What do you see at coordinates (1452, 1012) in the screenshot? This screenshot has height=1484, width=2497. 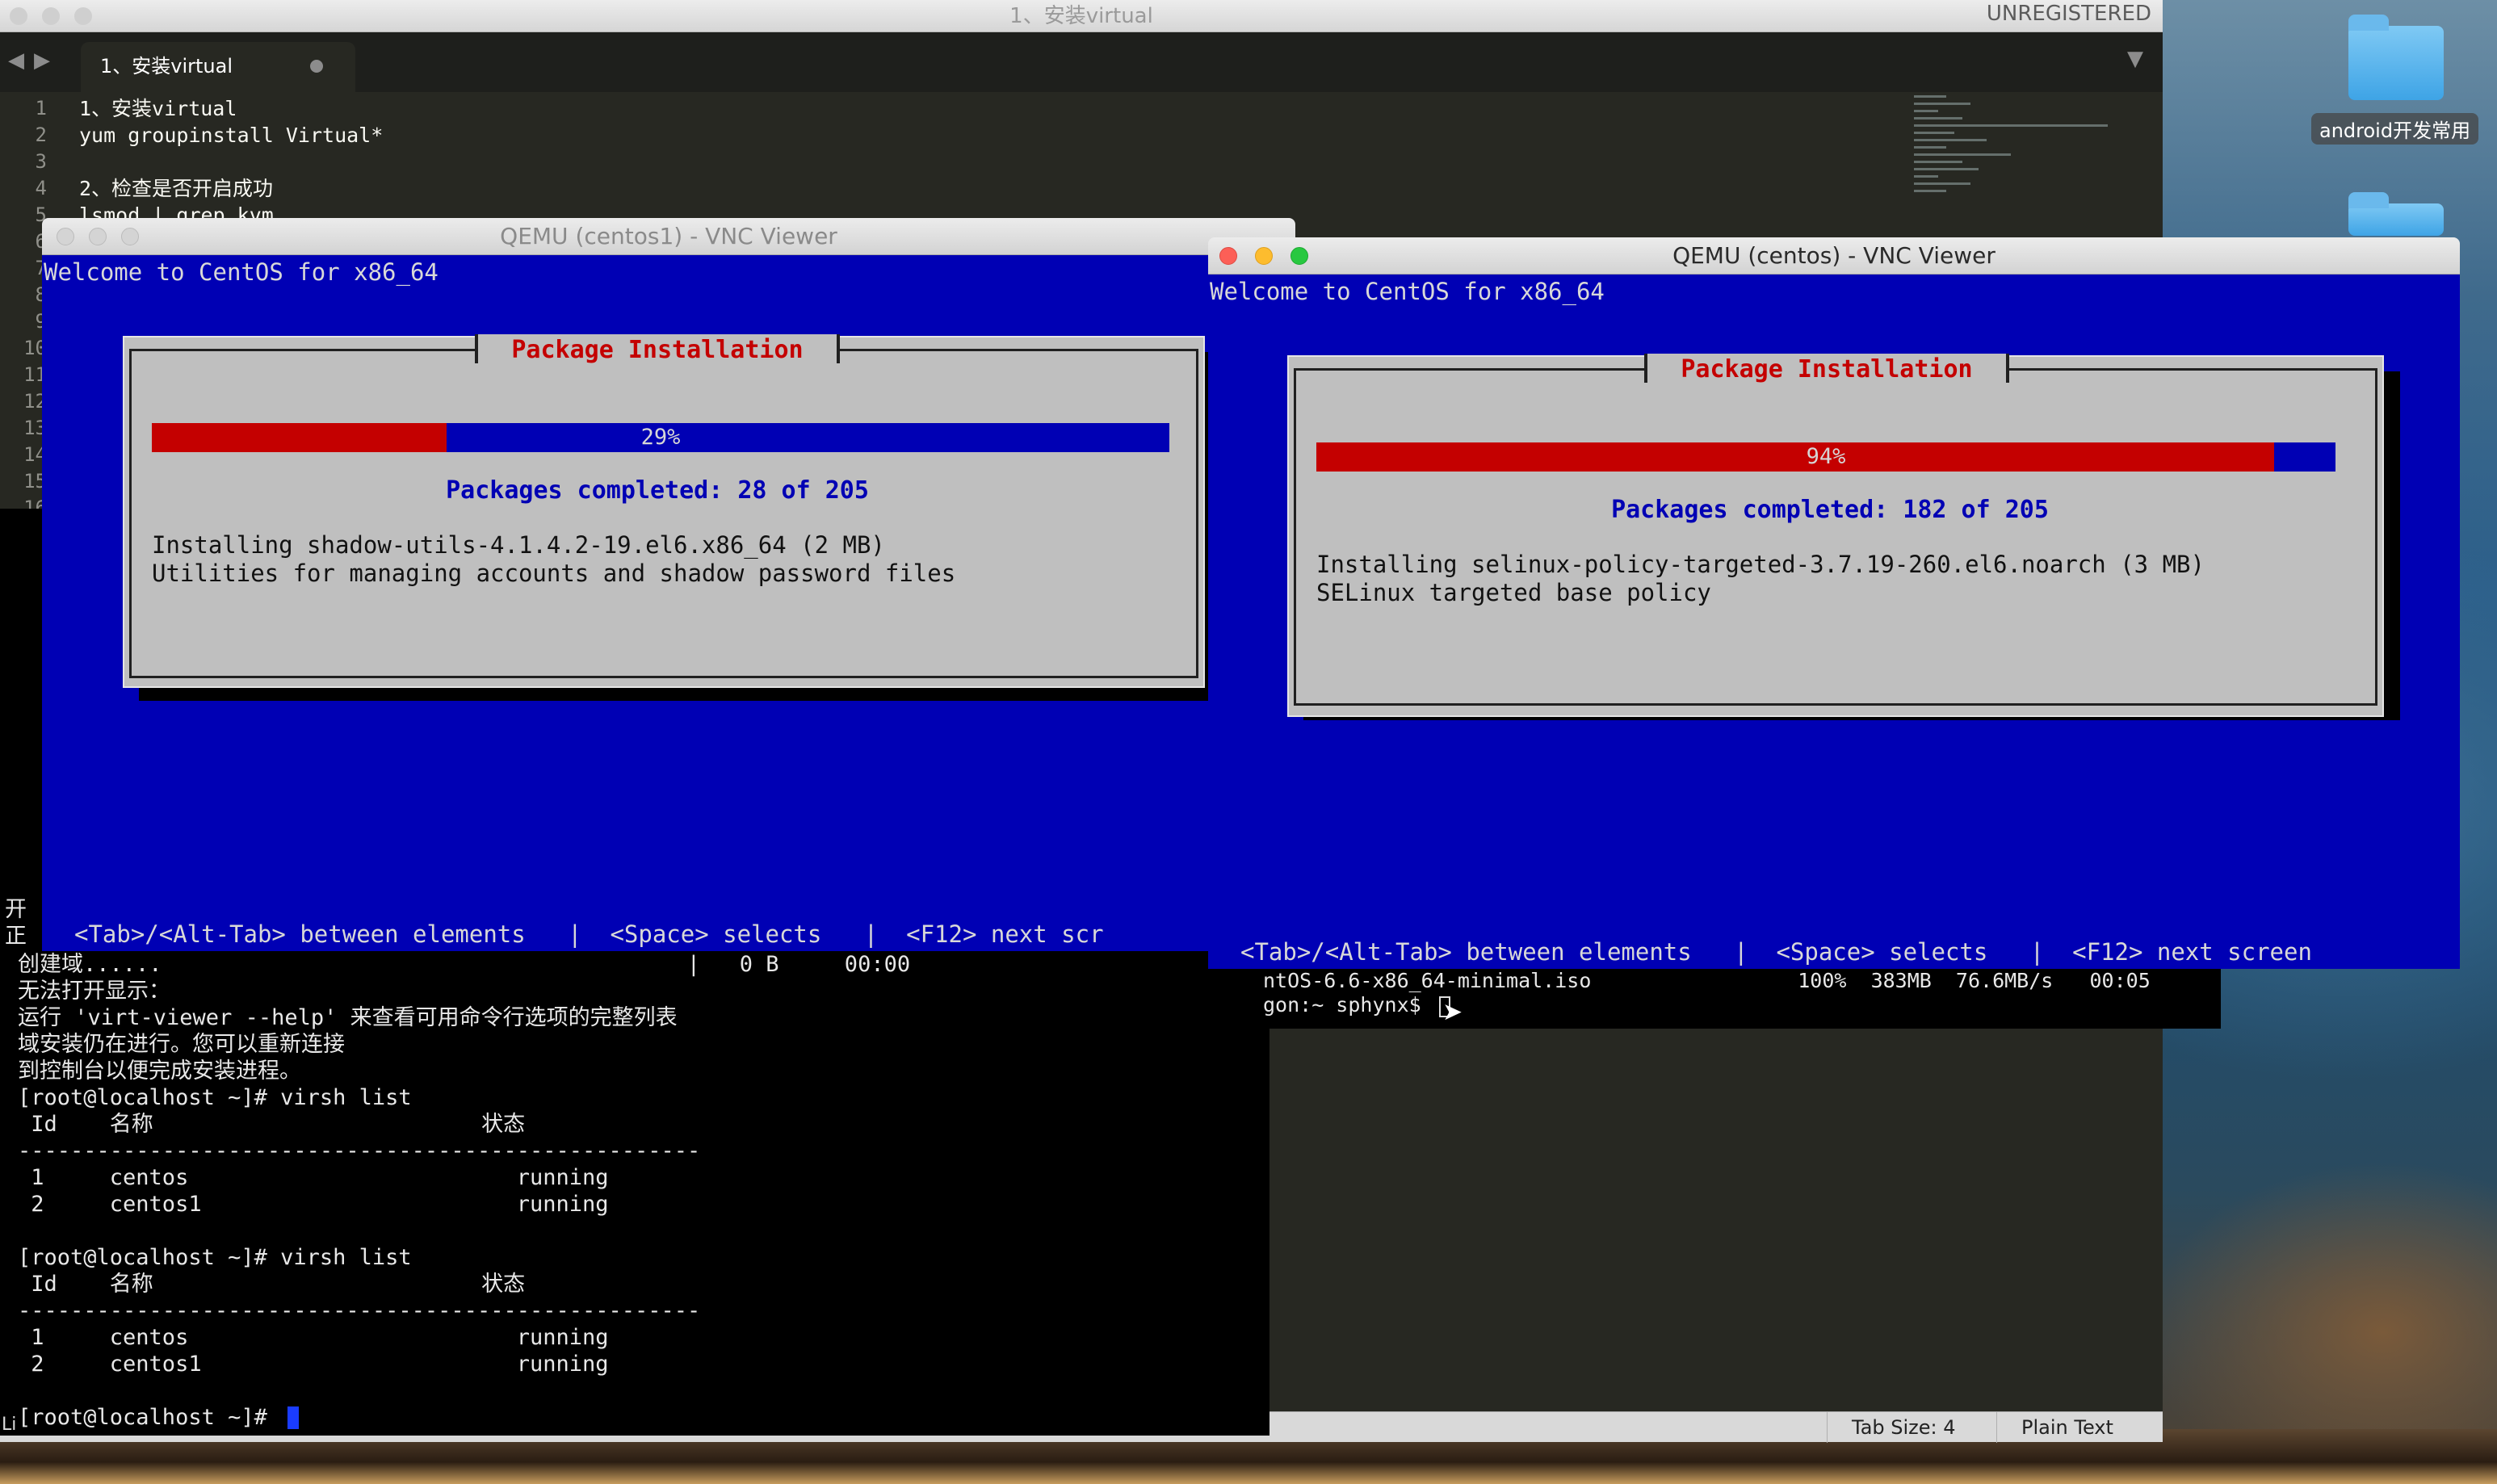 I see `mouse-pointer-icon: ➤` at bounding box center [1452, 1012].